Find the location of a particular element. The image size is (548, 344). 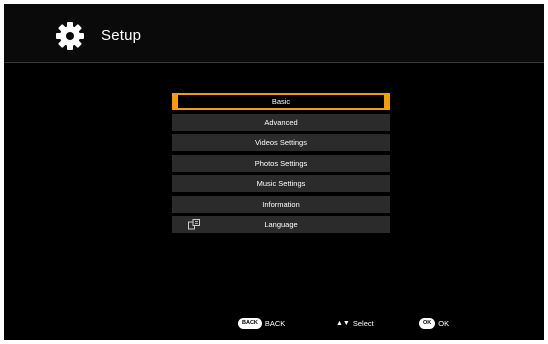

menu-item-label: Language is located at coordinates (281, 224).